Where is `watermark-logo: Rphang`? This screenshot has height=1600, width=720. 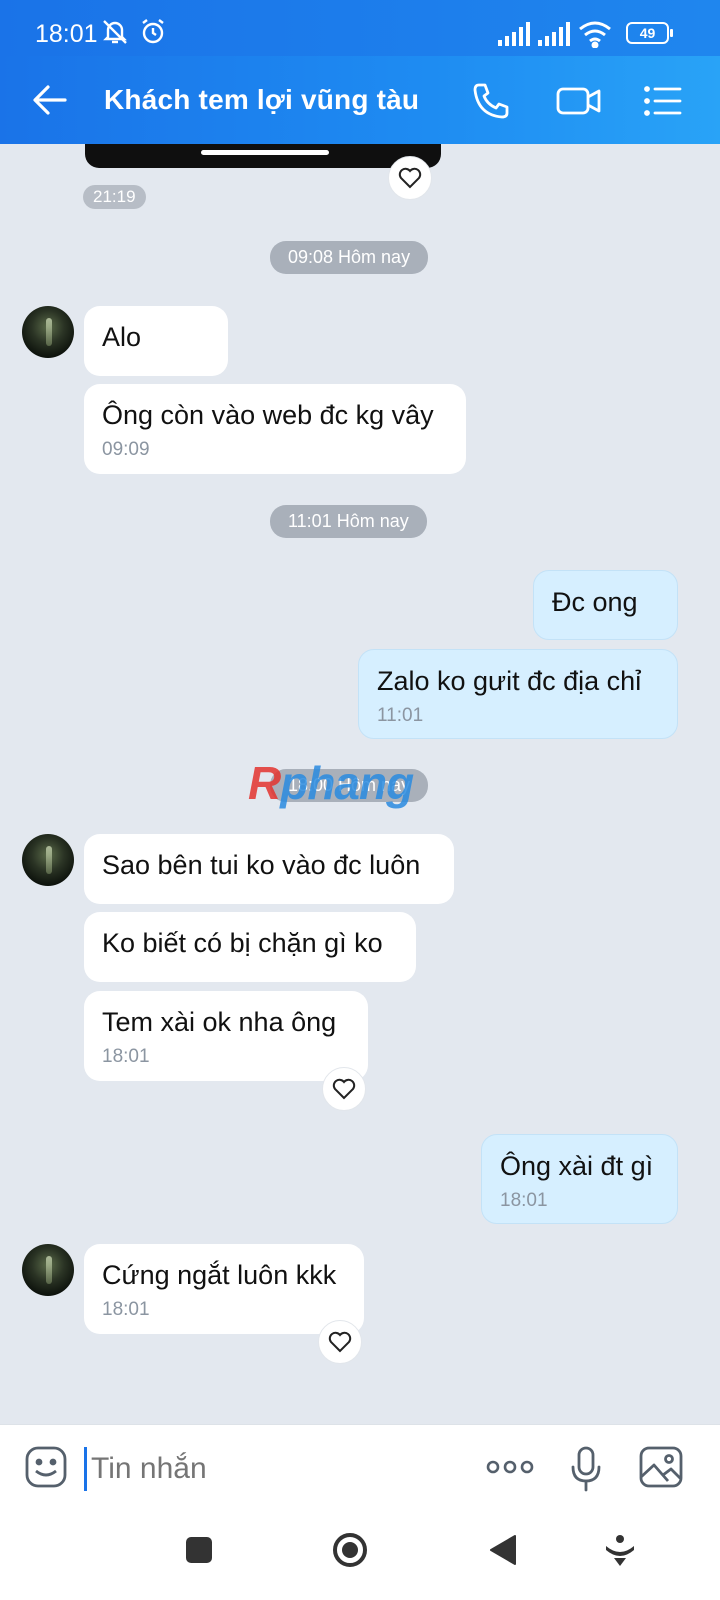 watermark-logo: Rphang is located at coordinates (331, 783).